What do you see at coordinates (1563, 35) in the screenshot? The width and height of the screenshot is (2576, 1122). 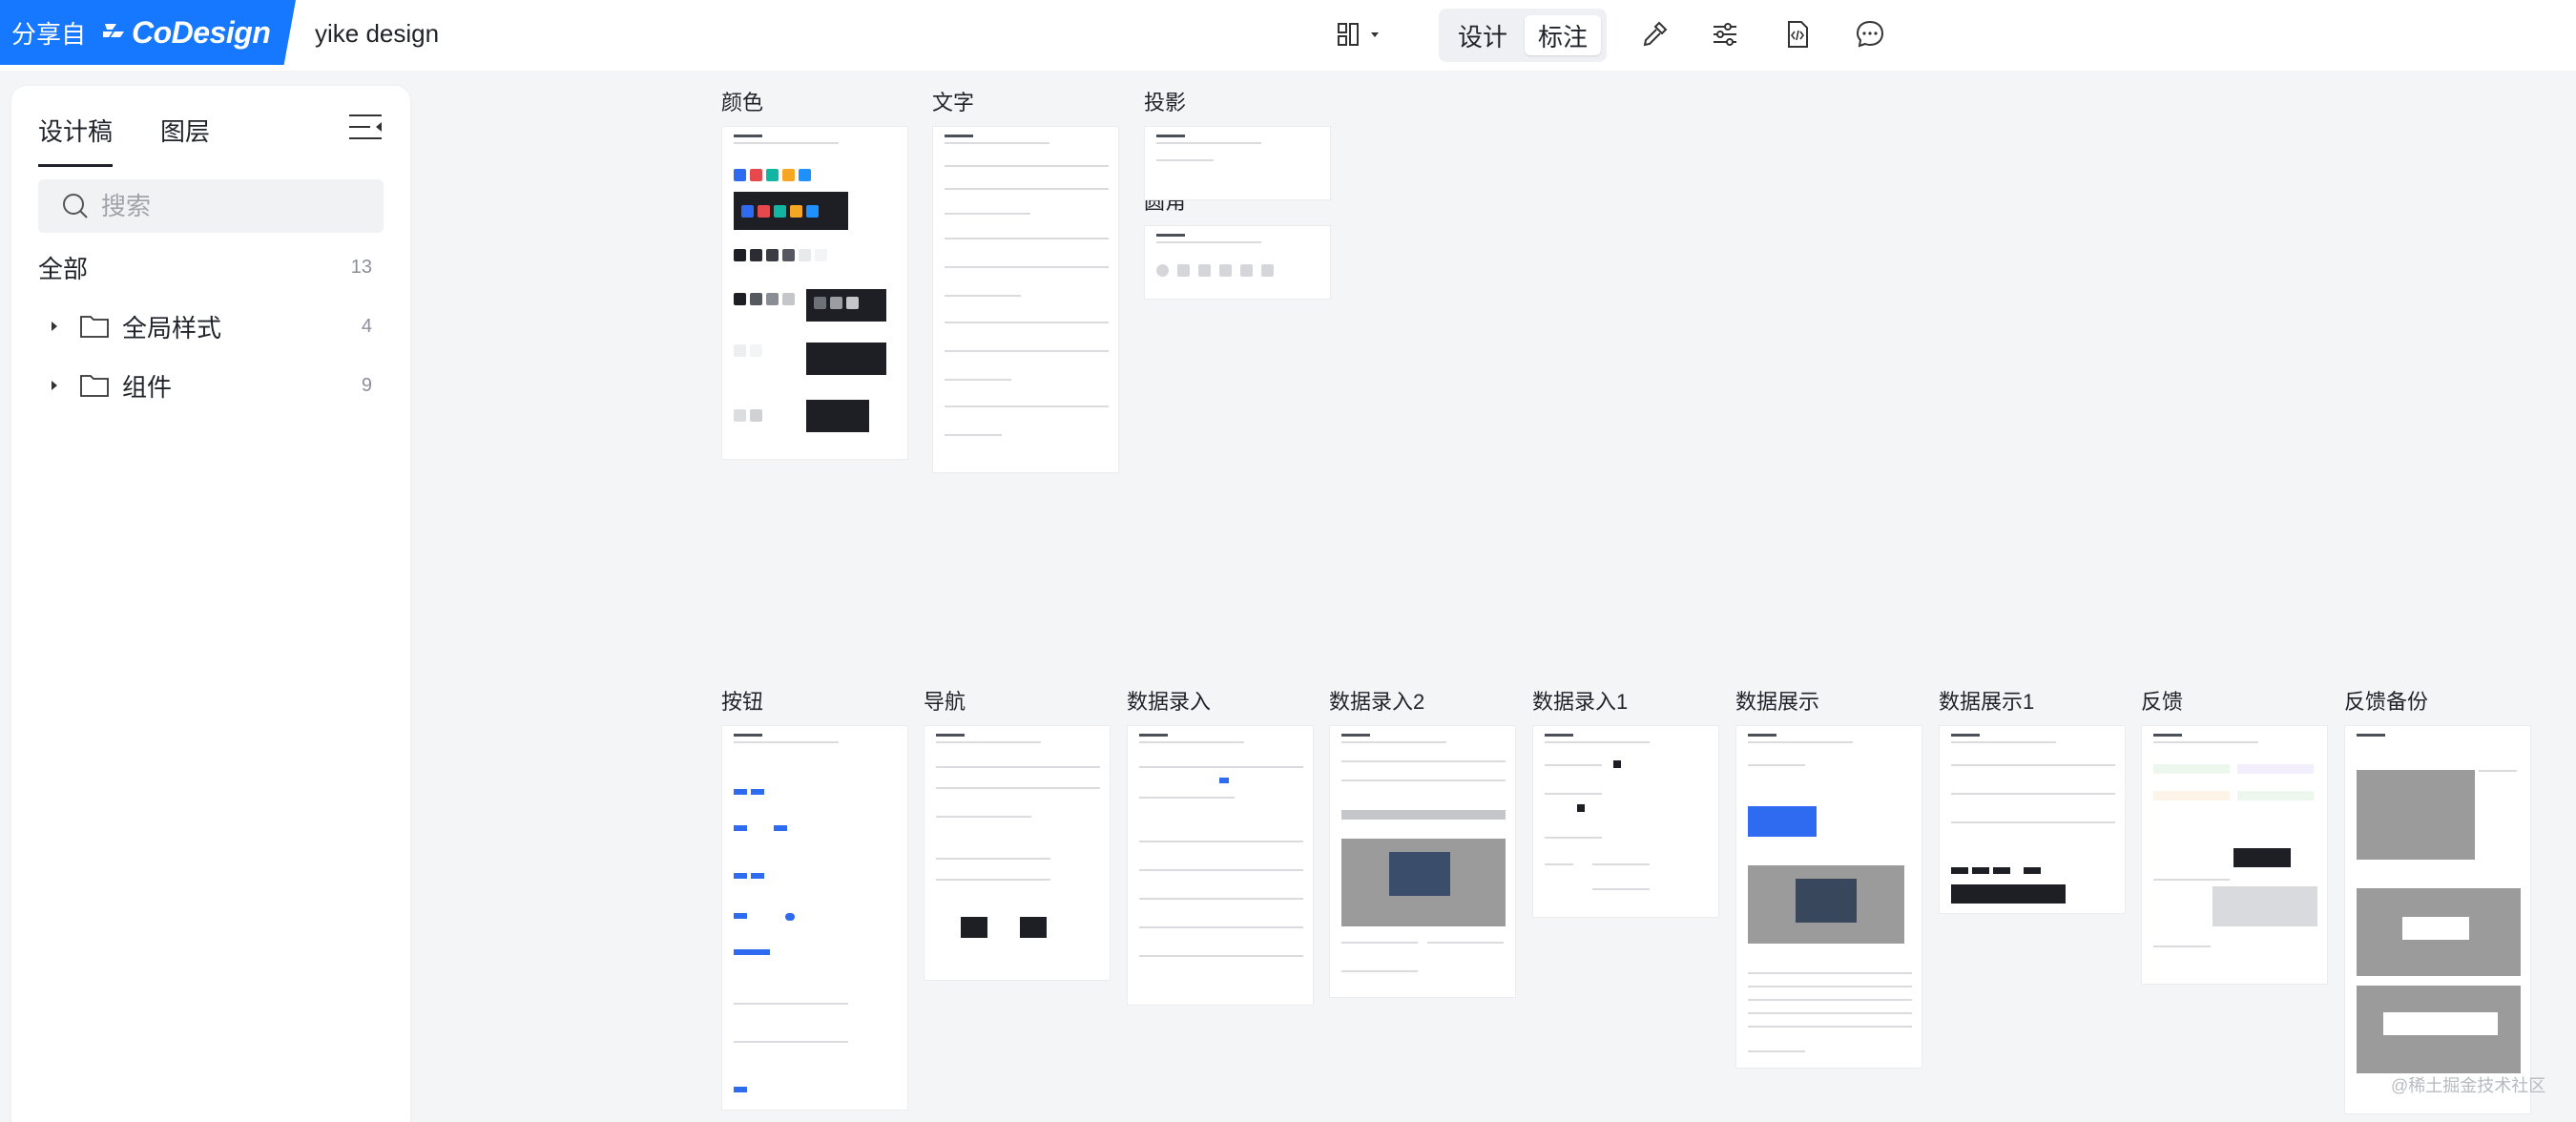 I see `mode-annotate-button: 标注` at bounding box center [1563, 35].